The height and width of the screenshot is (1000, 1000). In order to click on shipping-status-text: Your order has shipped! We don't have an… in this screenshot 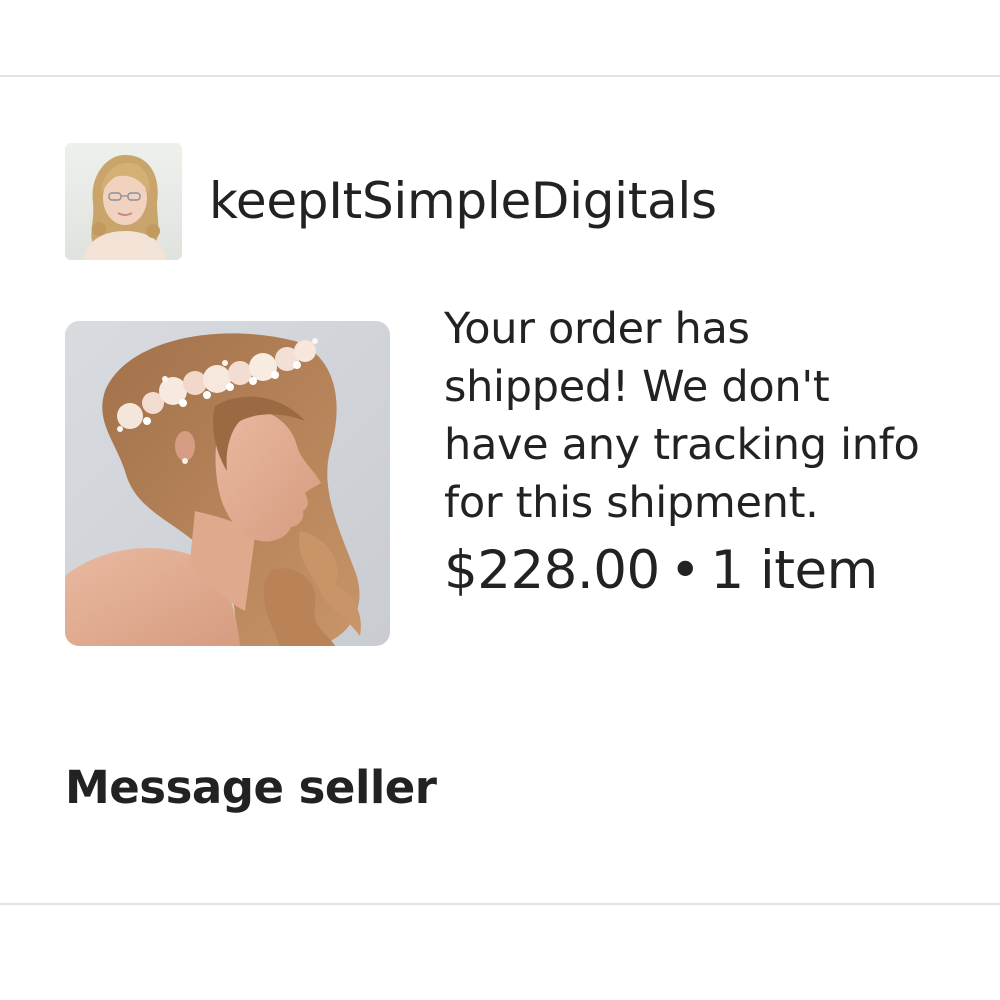, I will do `click(682, 416)`.